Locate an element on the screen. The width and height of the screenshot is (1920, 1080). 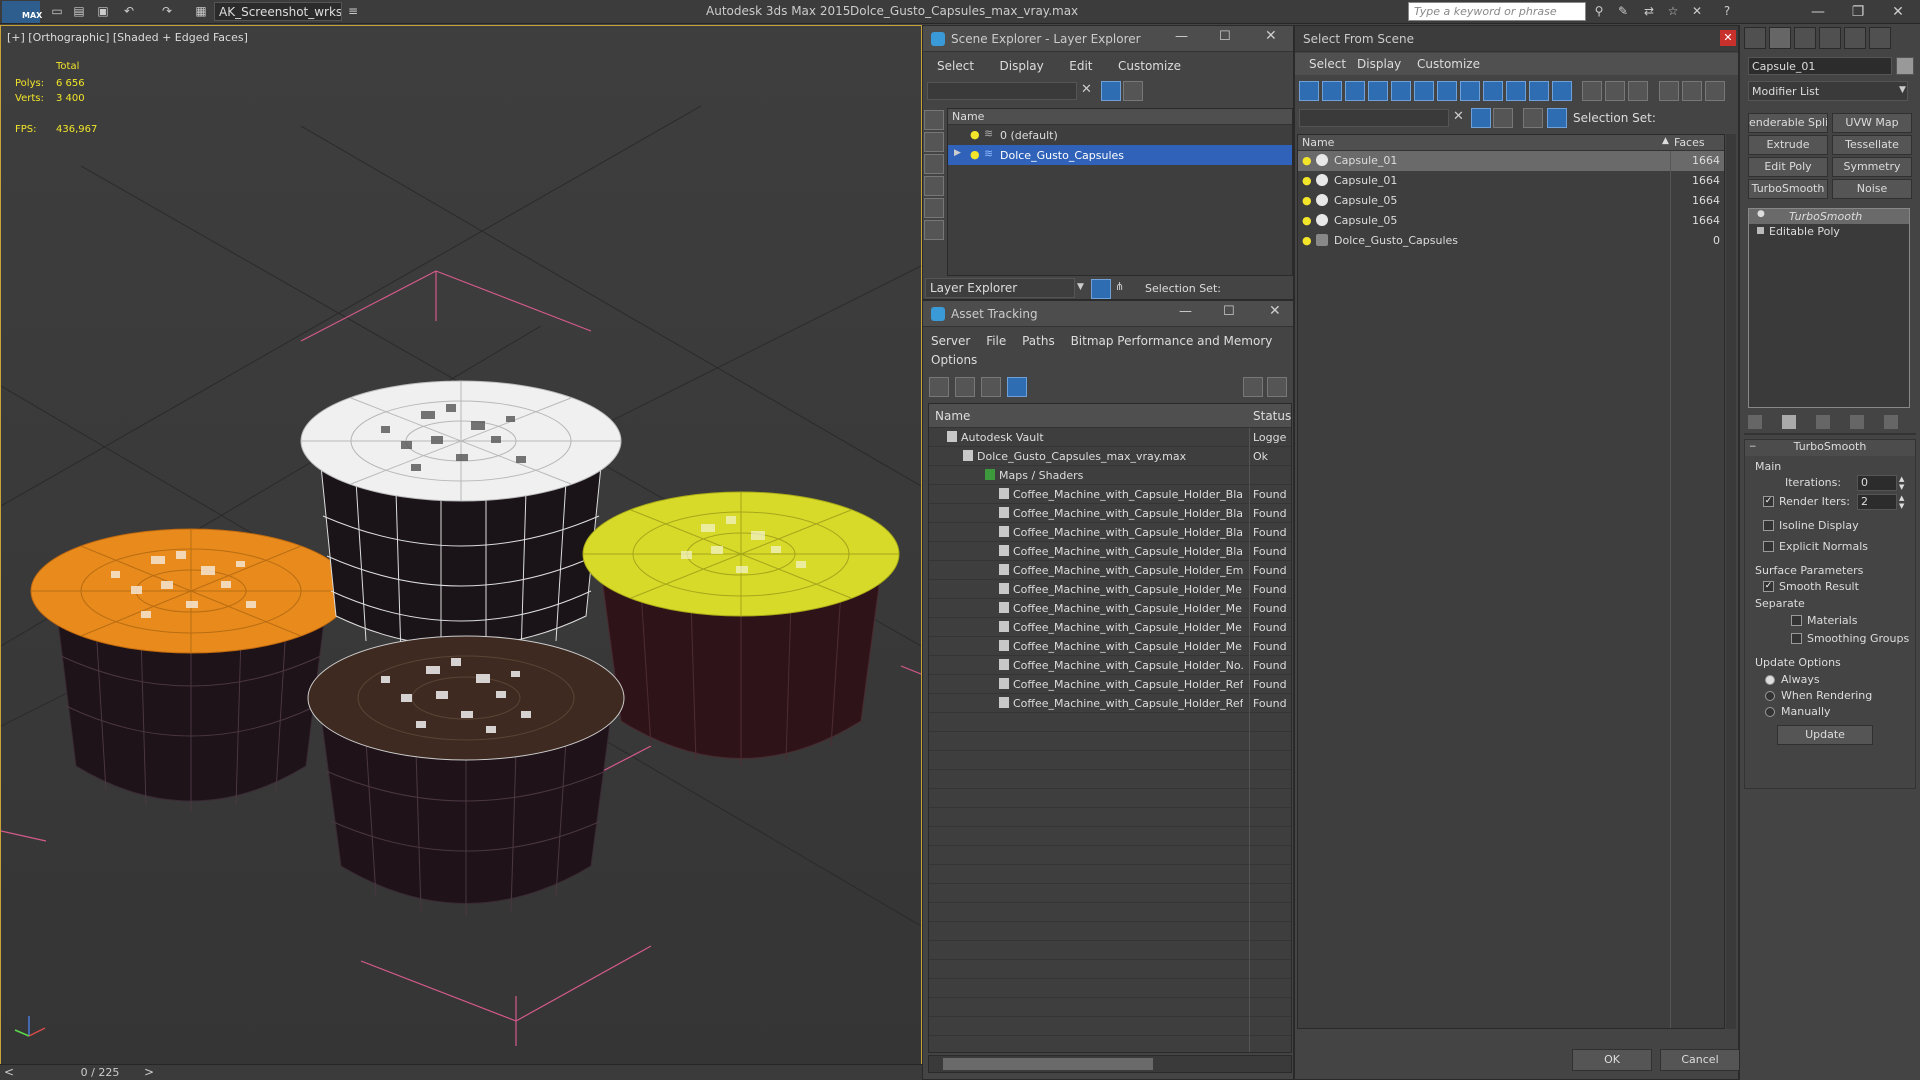
time-next-button: > is located at coordinates (149, 1072).